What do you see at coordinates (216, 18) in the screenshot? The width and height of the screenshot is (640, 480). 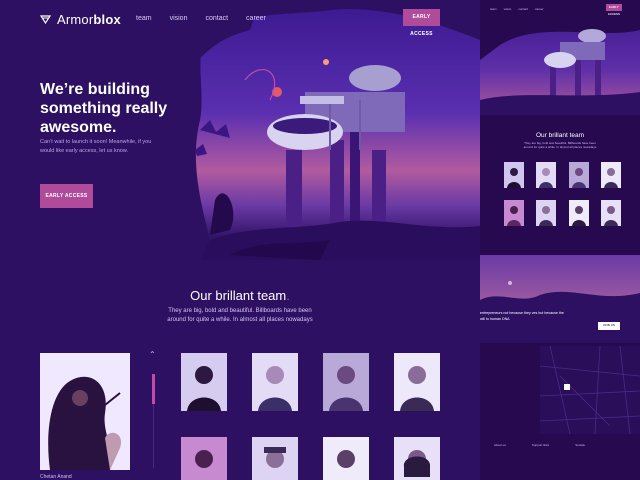 I see `nav-item-contact: contact` at bounding box center [216, 18].